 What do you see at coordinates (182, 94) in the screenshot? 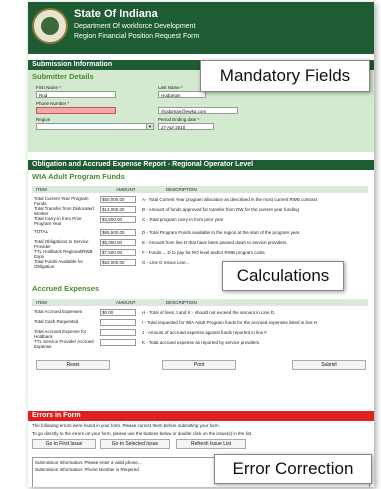
I see `last-name-field: Hodgman` at bounding box center [182, 94].